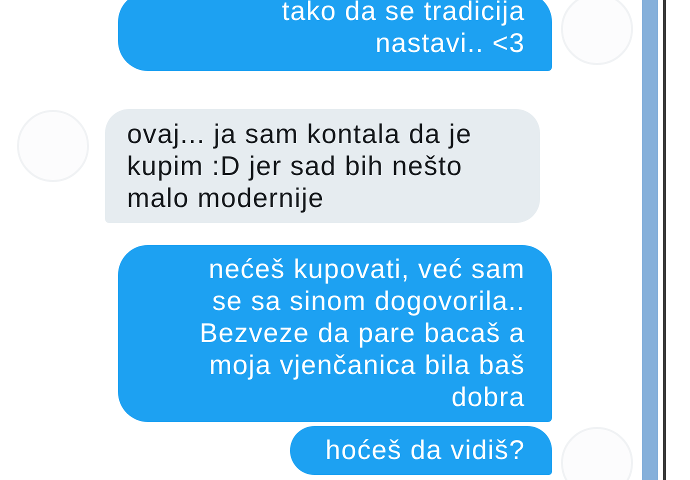  Describe the element at coordinates (421, 450) in the screenshot. I see `sent-message: hoćeš da vidiš?` at that location.